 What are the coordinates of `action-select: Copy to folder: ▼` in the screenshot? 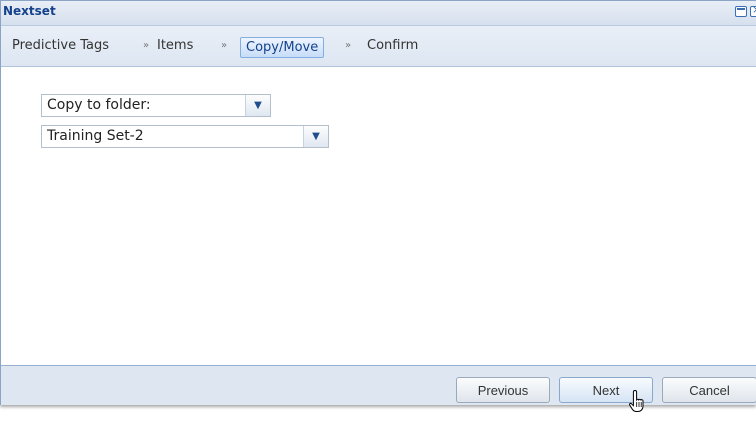 It's located at (156, 105).